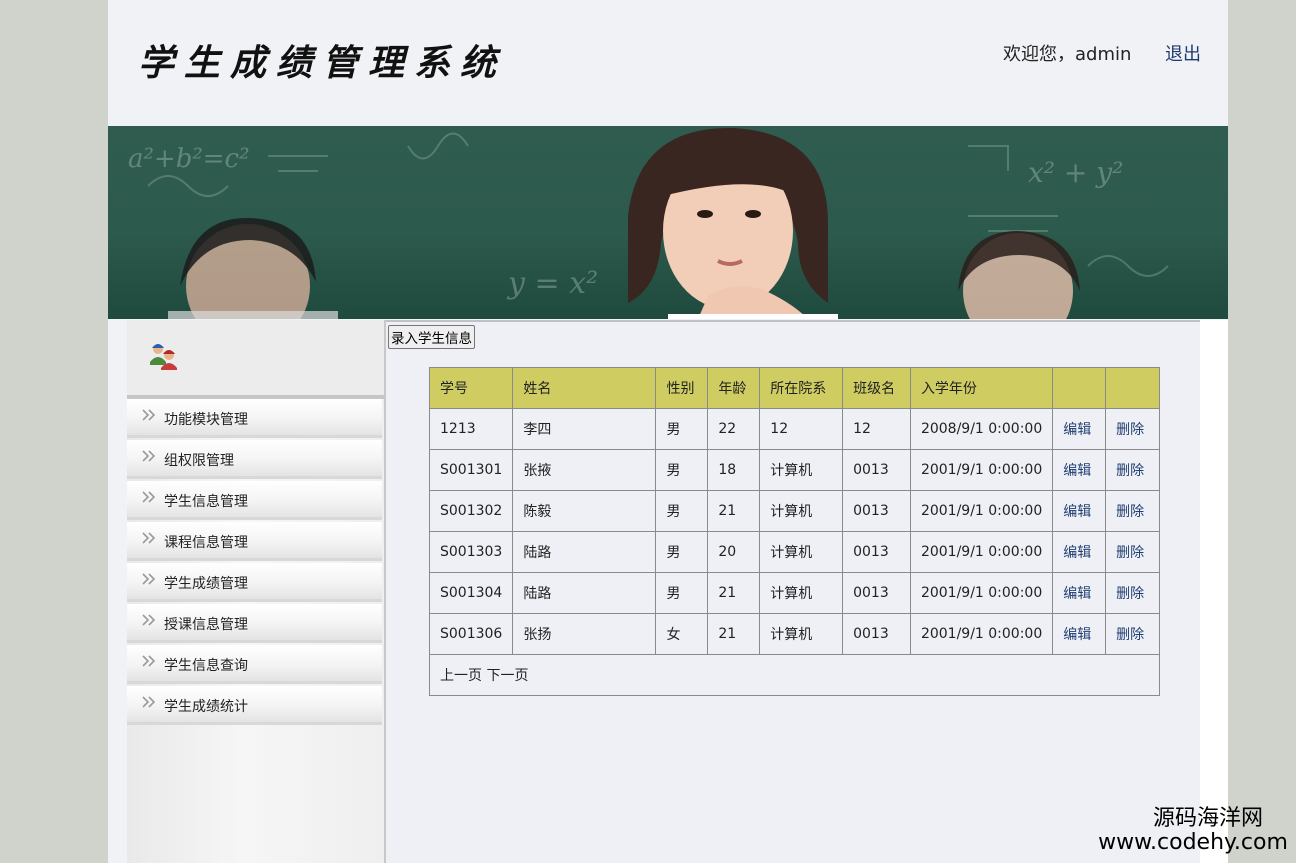  I want to click on cell-age: 18, so click(734, 470).